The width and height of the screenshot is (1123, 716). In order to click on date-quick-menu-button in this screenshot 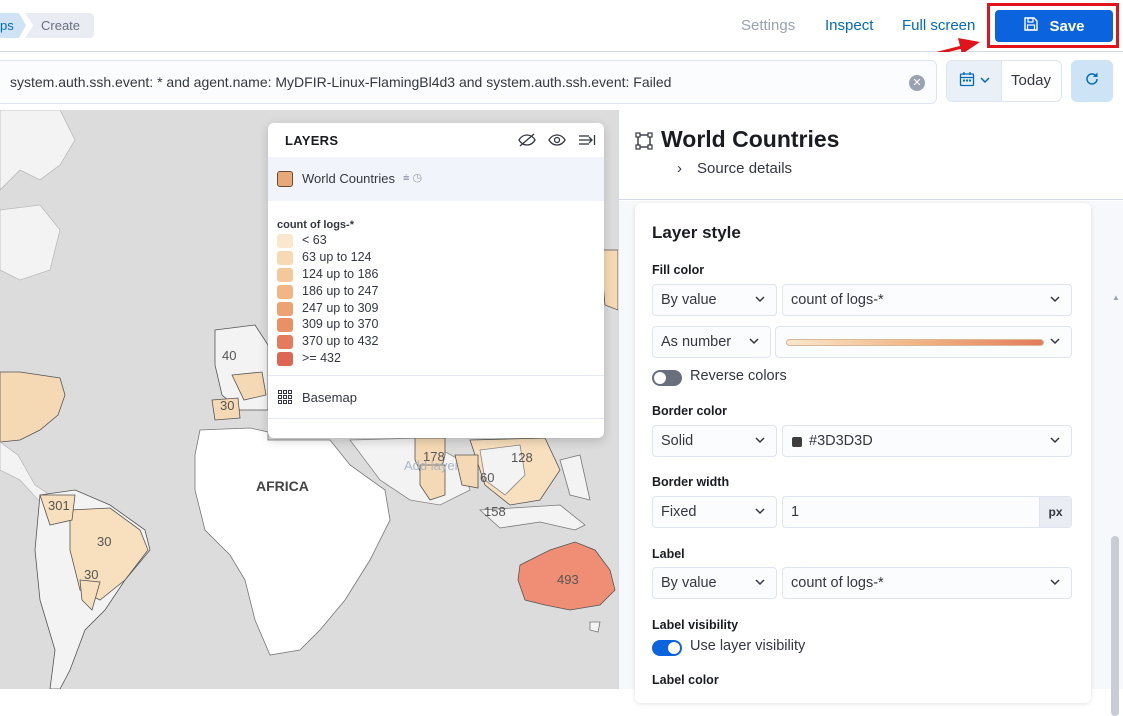, I will do `click(974, 81)`.